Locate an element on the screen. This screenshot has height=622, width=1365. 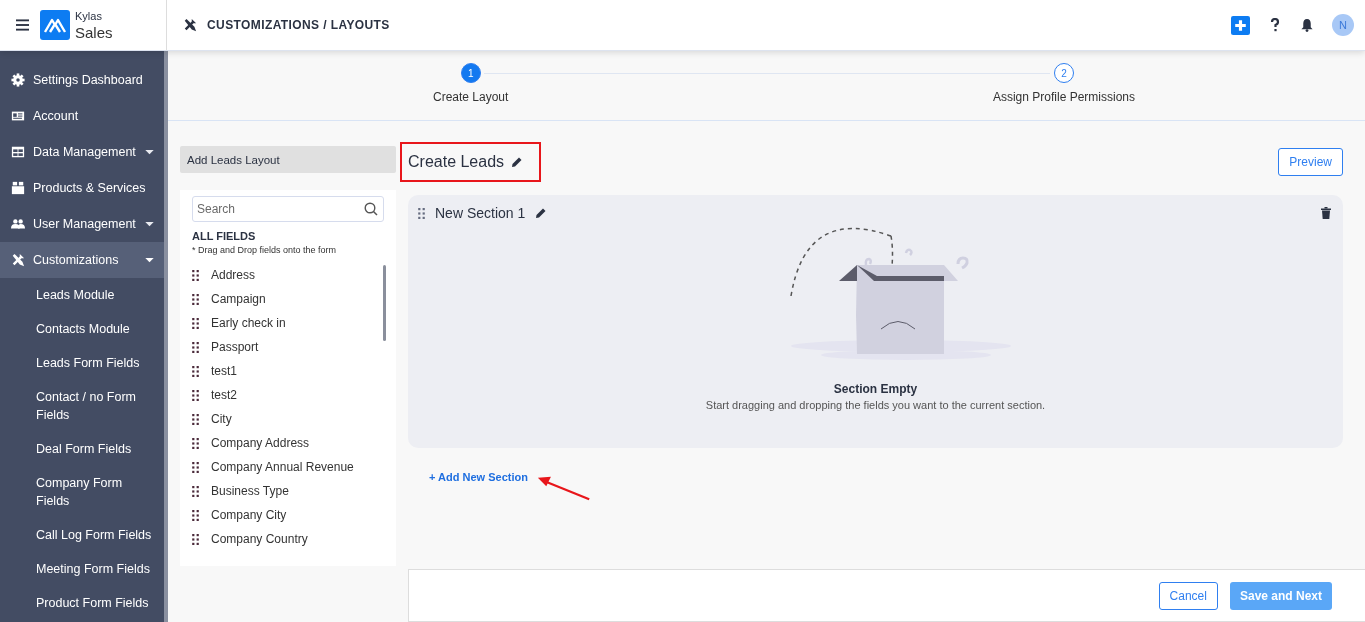
empty-title: Section Empty is located at coordinates (875, 389).